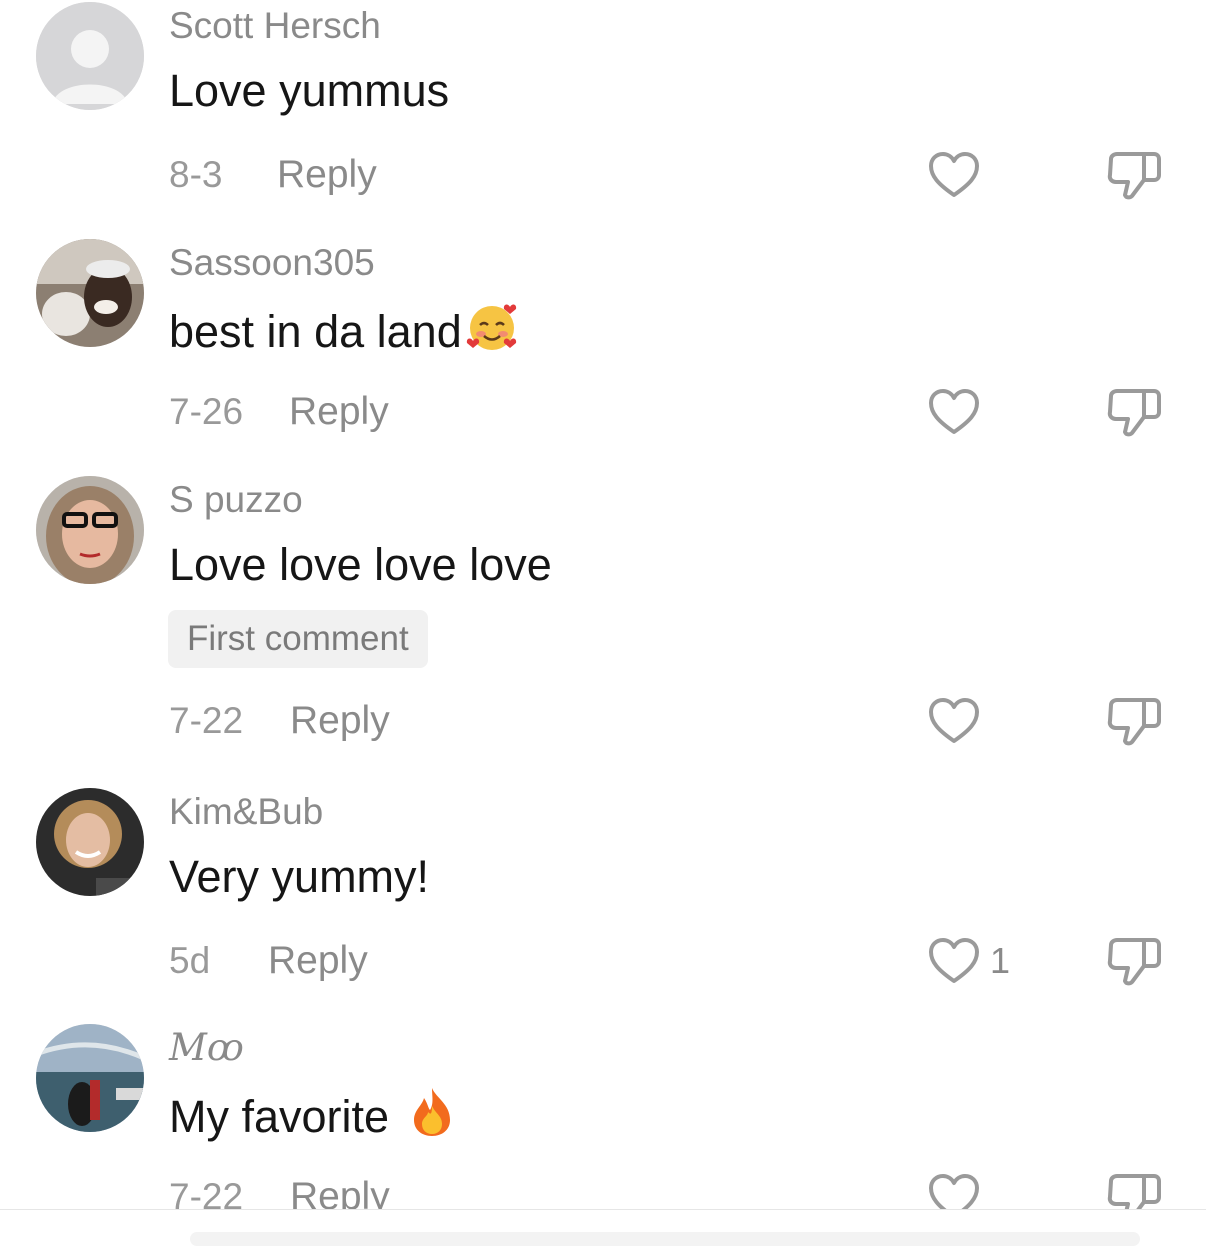 The width and height of the screenshot is (1206, 1246). I want to click on smiling-face-with-hearts-icon, so click(492, 327).